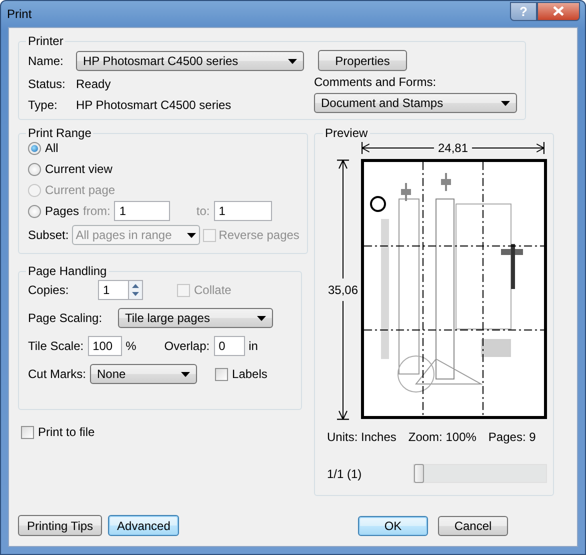 The image size is (586, 555). I want to click on field-label: from:, so click(96, 211).